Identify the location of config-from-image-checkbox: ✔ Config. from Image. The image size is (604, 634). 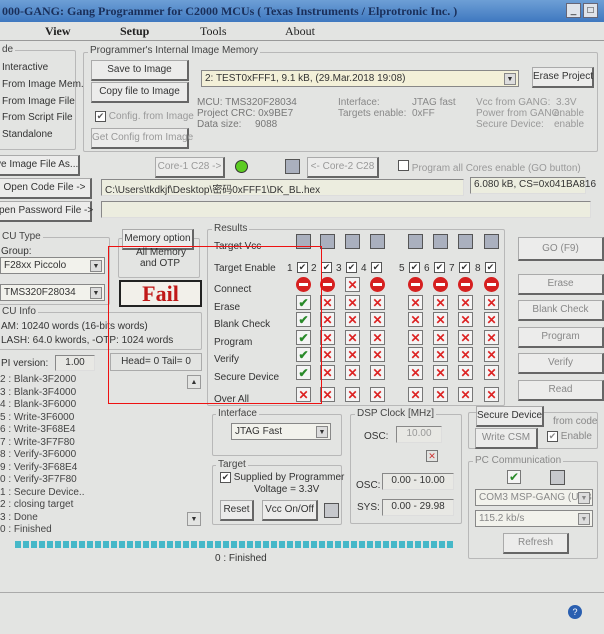
(144, 116).